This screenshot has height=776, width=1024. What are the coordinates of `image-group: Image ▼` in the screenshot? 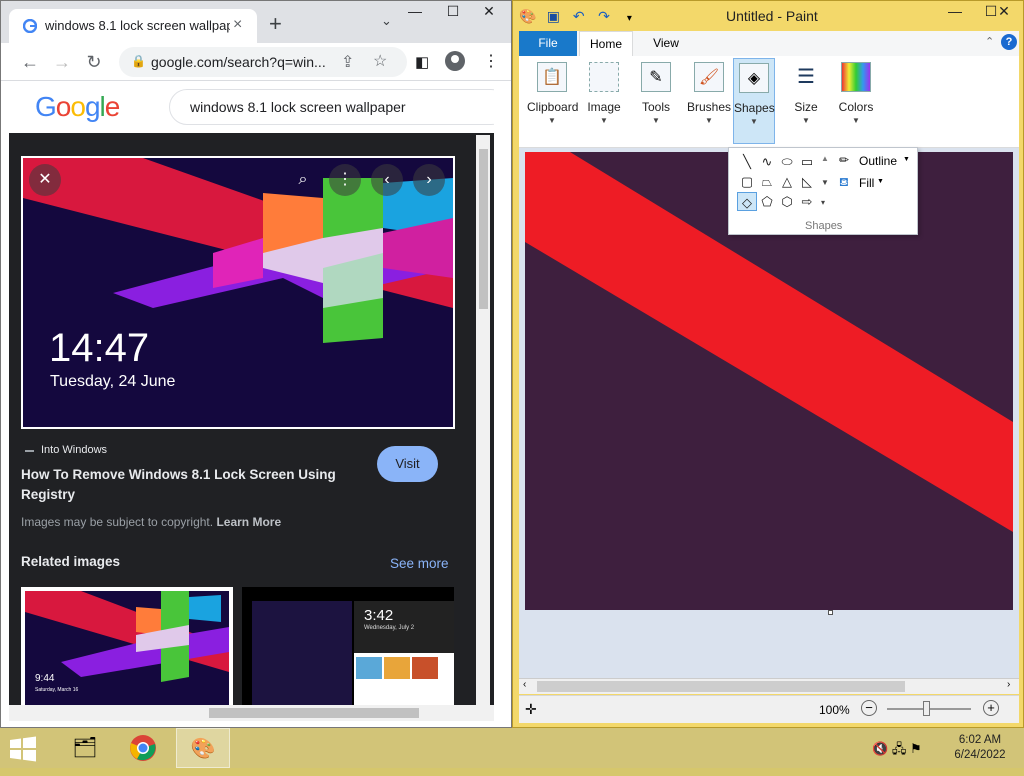 It's located at (604, 101).